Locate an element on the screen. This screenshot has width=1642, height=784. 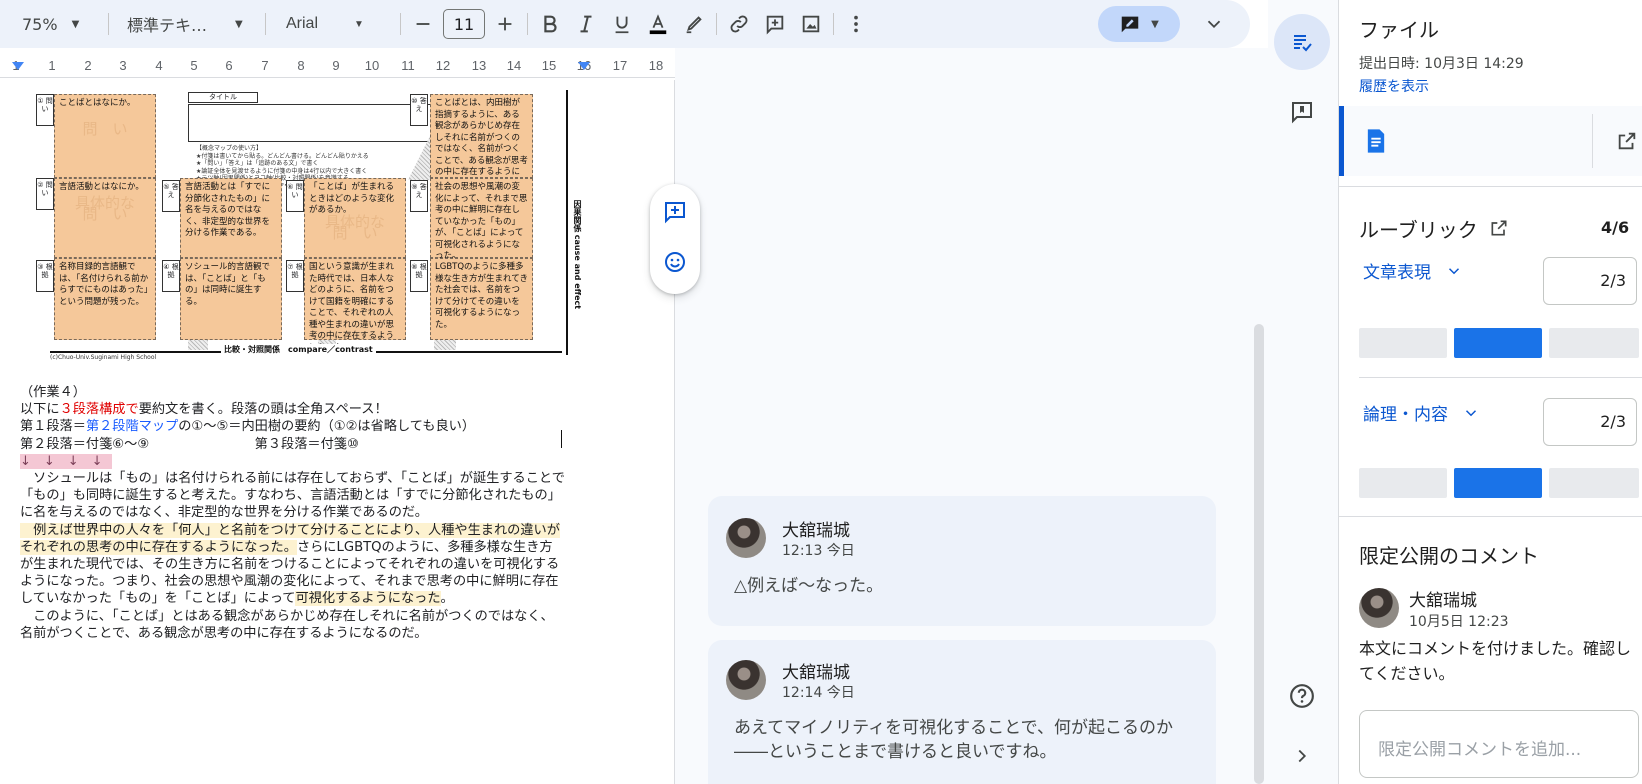
font-family-value: Arial is located at coordinates (302, 23).